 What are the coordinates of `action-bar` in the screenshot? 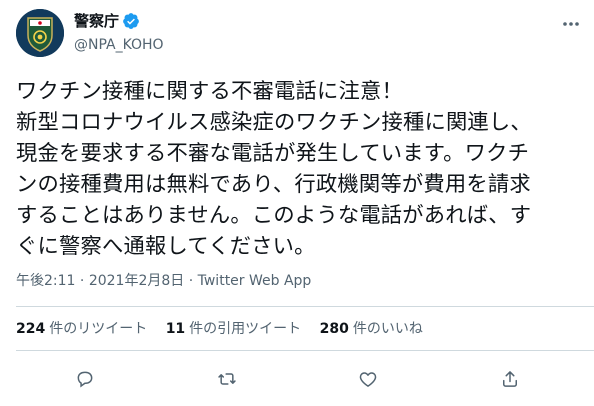 It's located at (297, 379).